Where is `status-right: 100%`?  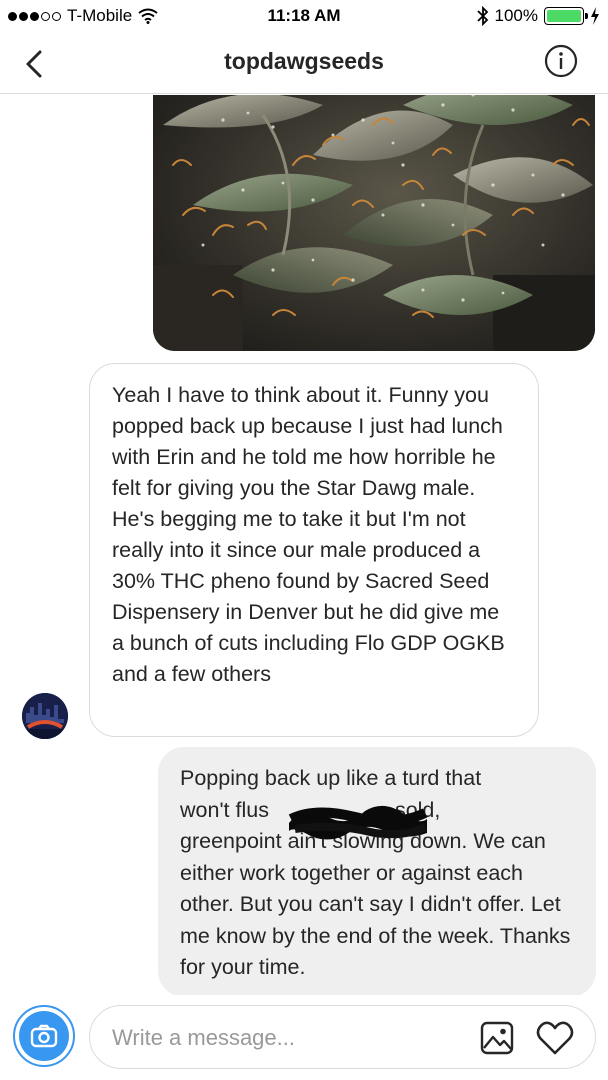
status-right: 100% is located at coordinates (538, 16).